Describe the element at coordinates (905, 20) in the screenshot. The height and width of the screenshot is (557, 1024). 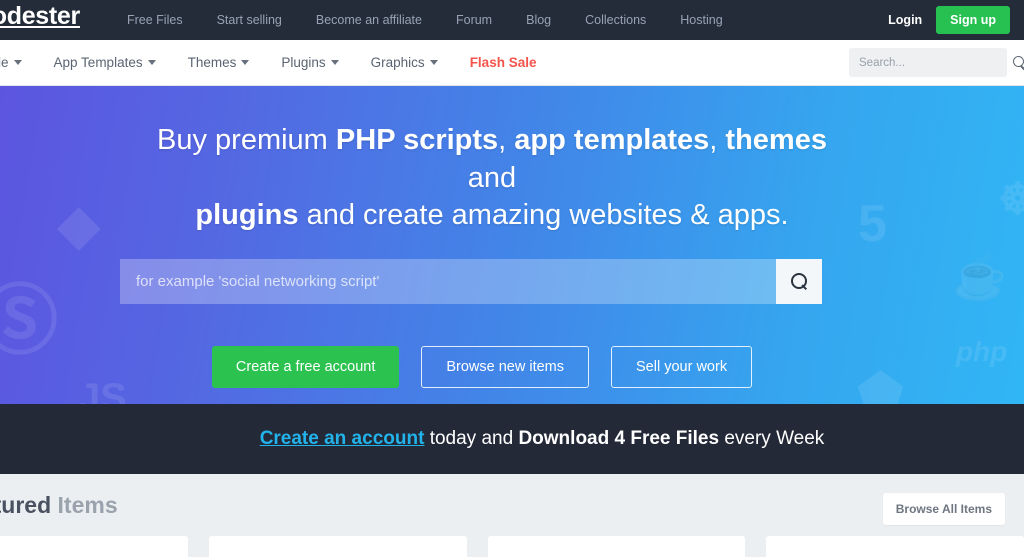
I see `login-link: Login` at that location.